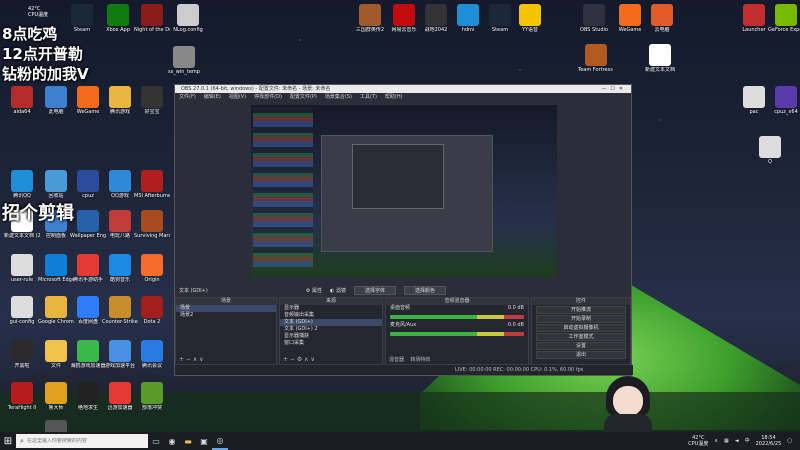 This screenshot has width=800, height=450. What do you see at coordinates (581, 346) in the screenshot?
I see `settings-button: 设置` at bounding box center [581, 346].